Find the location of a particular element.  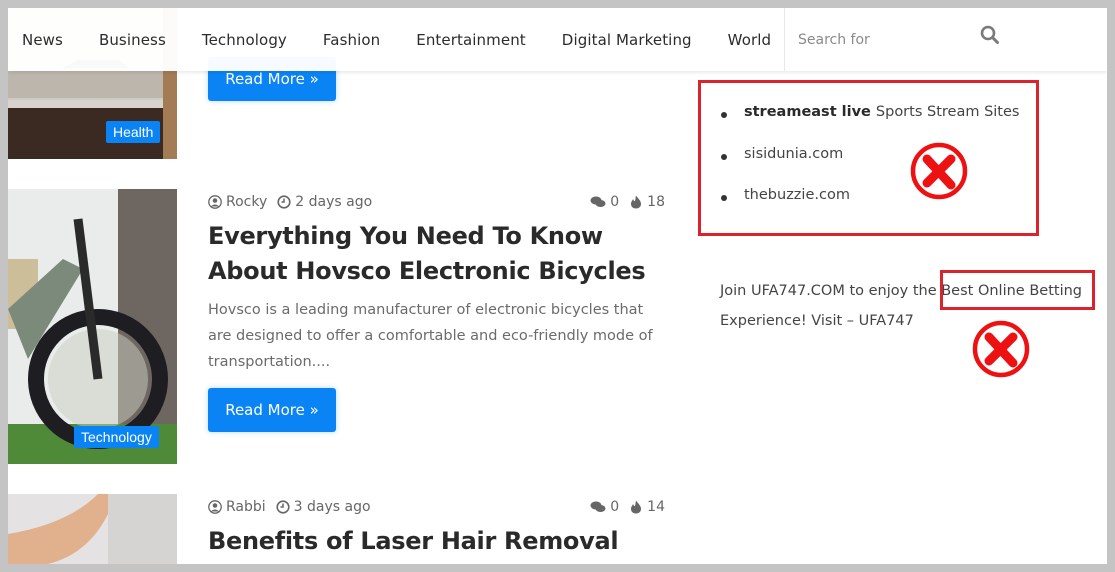

post-author: Rabbi is located at coordinates (246, 507).